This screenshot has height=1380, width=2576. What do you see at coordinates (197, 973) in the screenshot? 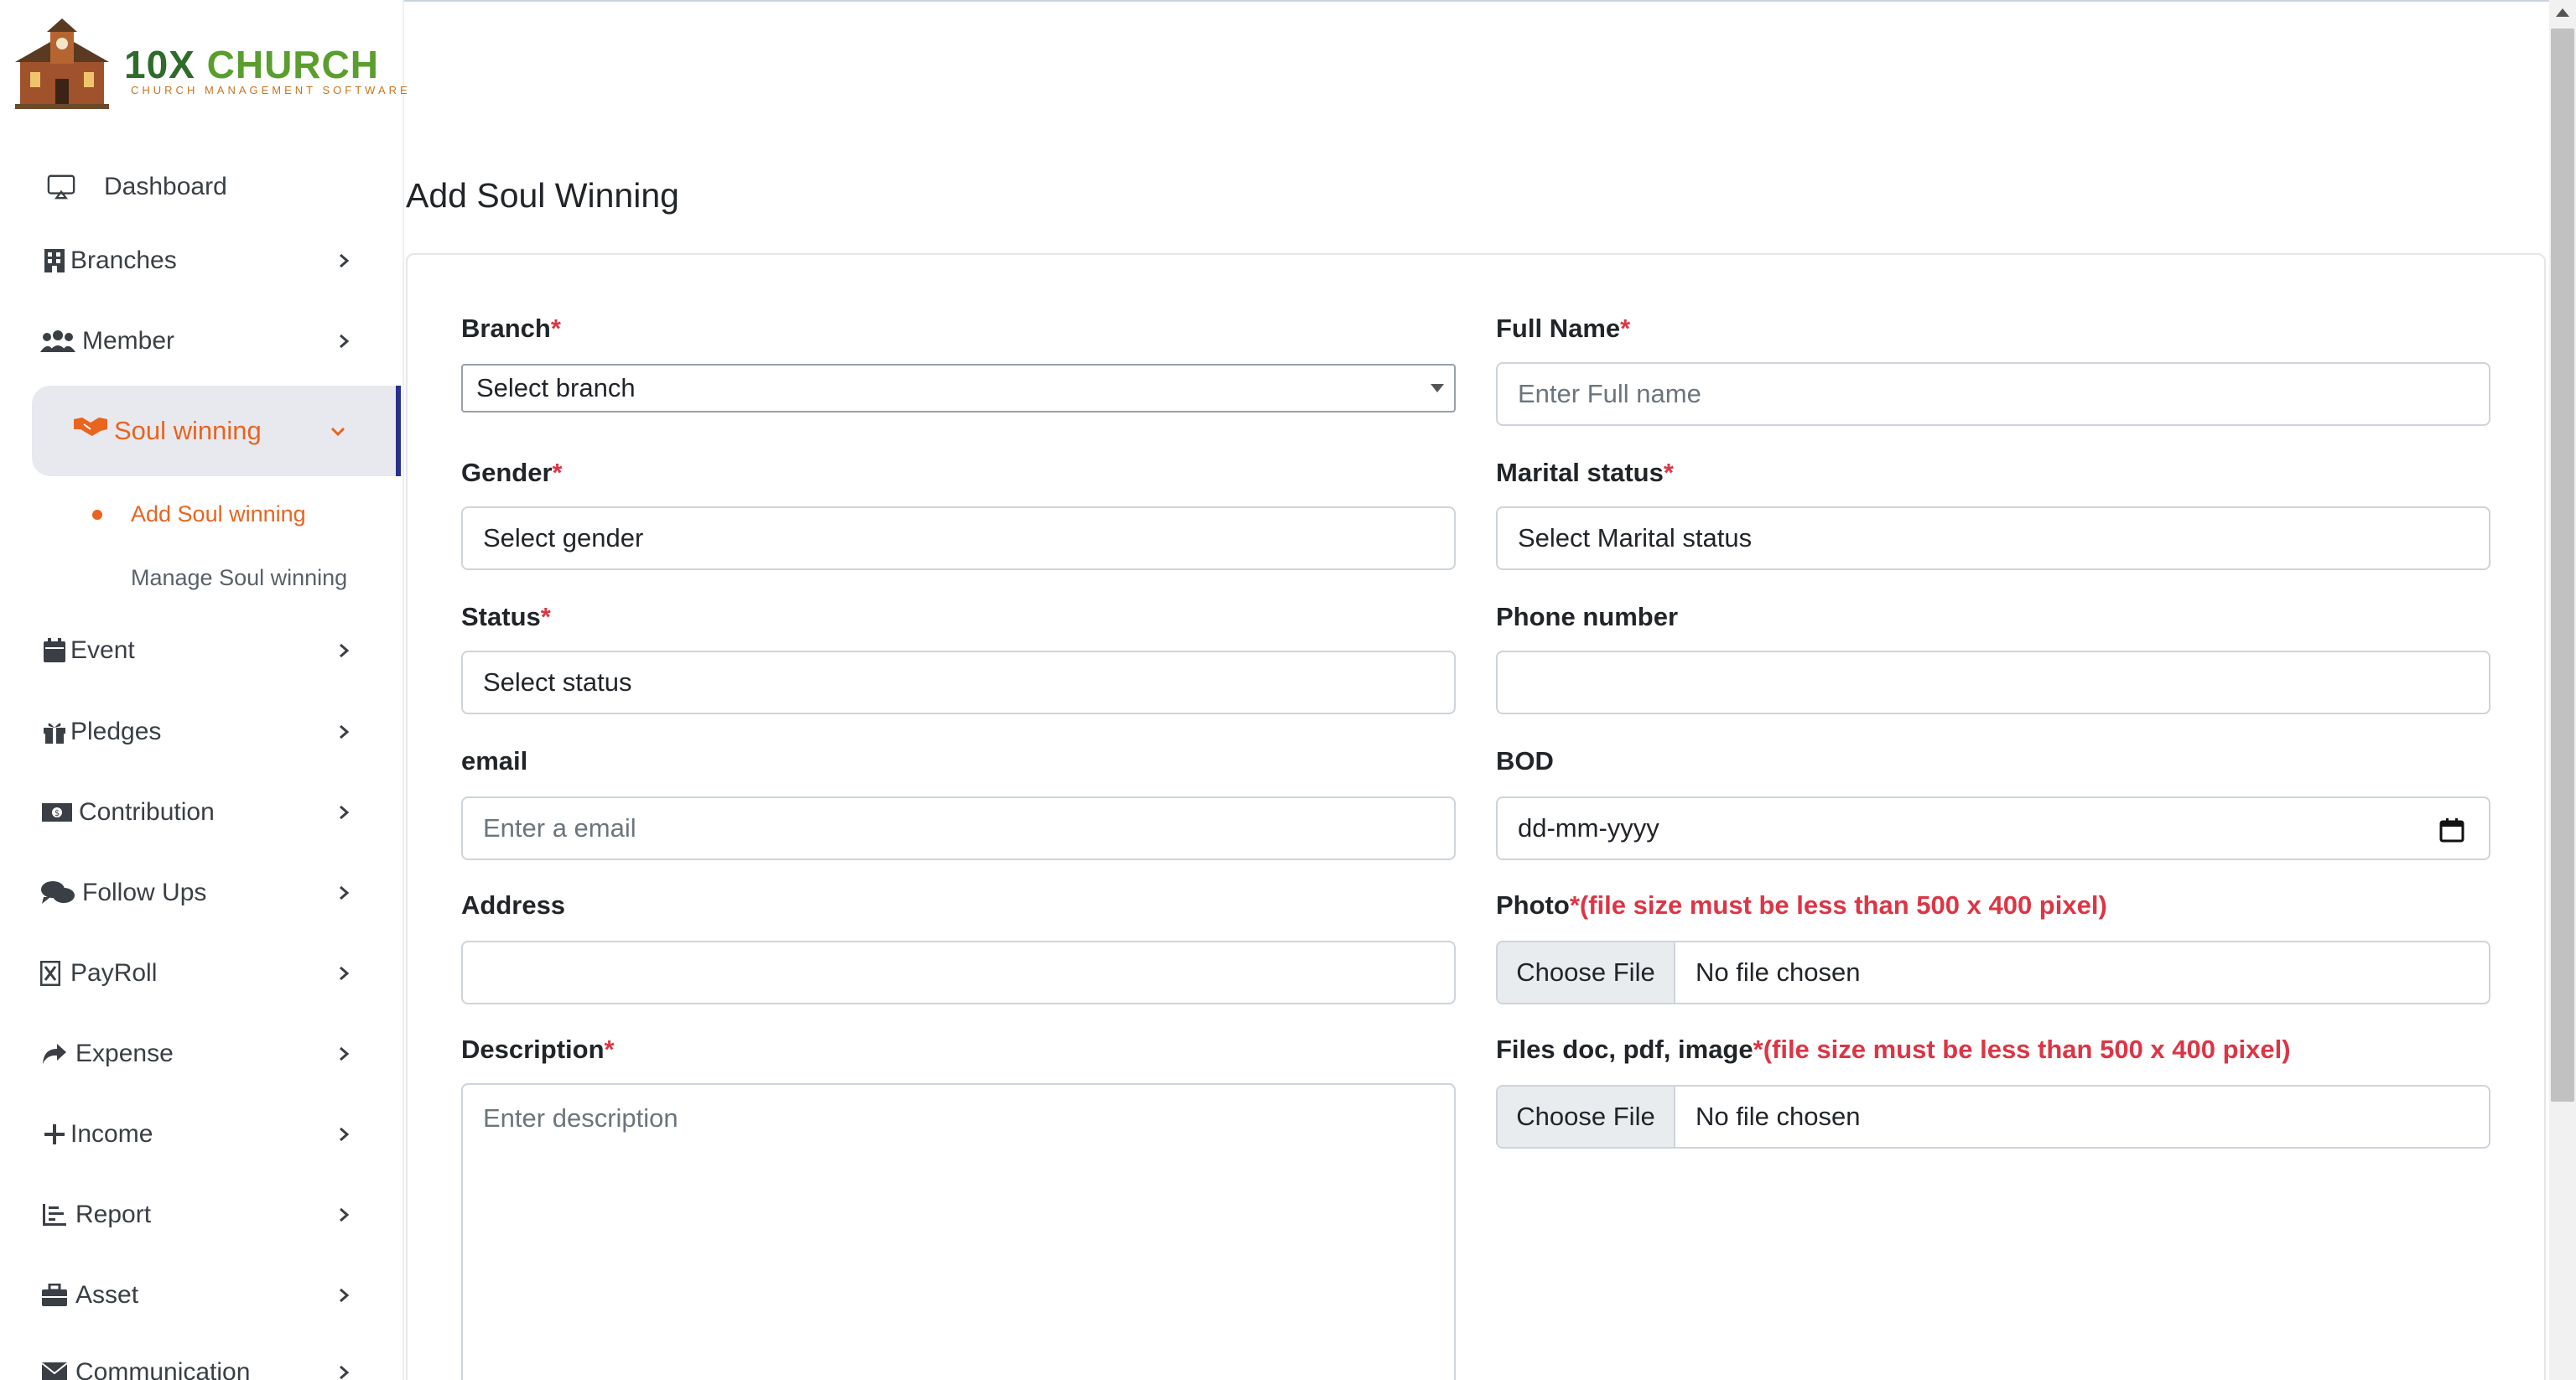
I see `sidebar-item-payroll: PayRoll` at bounding box center [197, 973].